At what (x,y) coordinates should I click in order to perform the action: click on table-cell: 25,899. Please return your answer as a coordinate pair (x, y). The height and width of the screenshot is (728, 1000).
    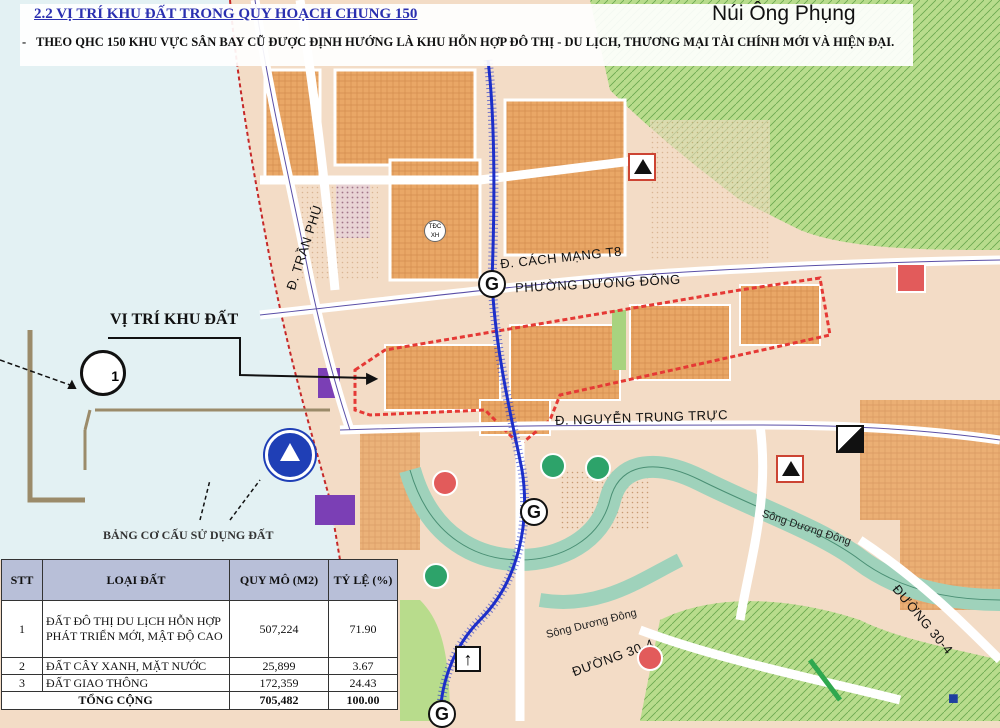
    Looking at the image, I should click on (279, 666).